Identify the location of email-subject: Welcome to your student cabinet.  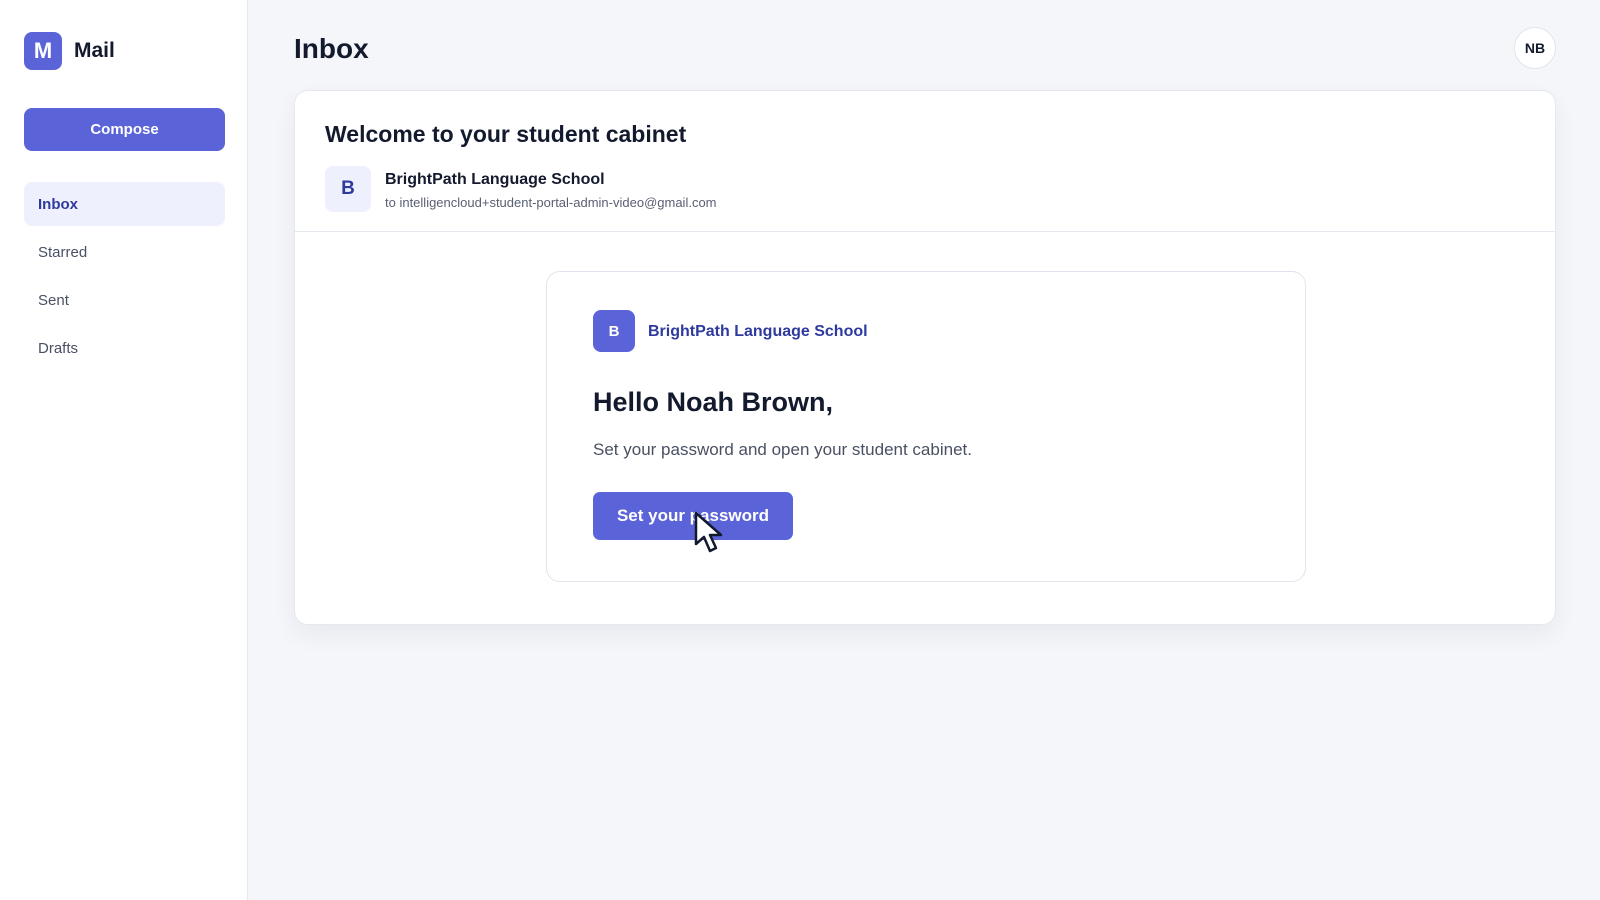
(506, 134).